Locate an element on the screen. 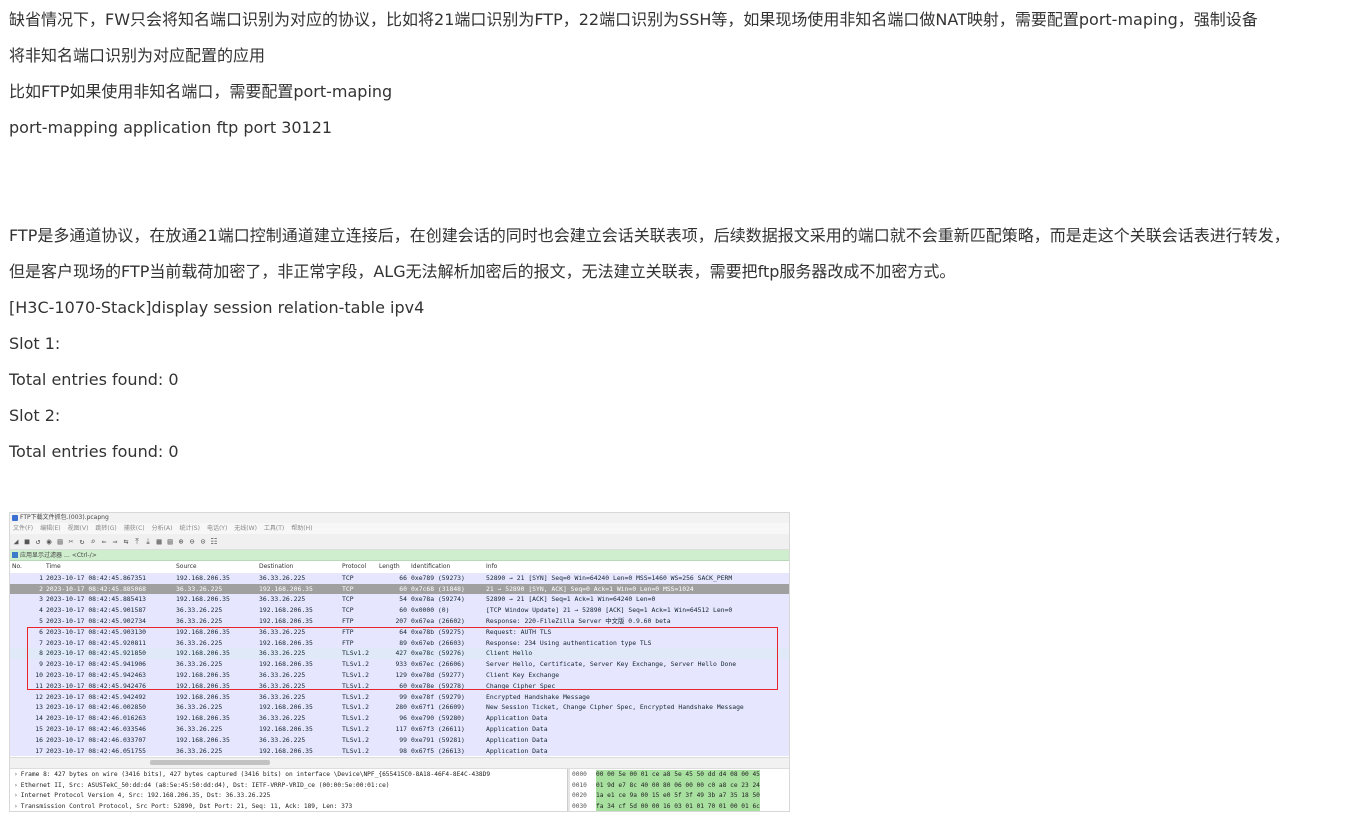 The image size is (1350, 831). column-header-protocol: Protocol is located at coordinates (354, 567).